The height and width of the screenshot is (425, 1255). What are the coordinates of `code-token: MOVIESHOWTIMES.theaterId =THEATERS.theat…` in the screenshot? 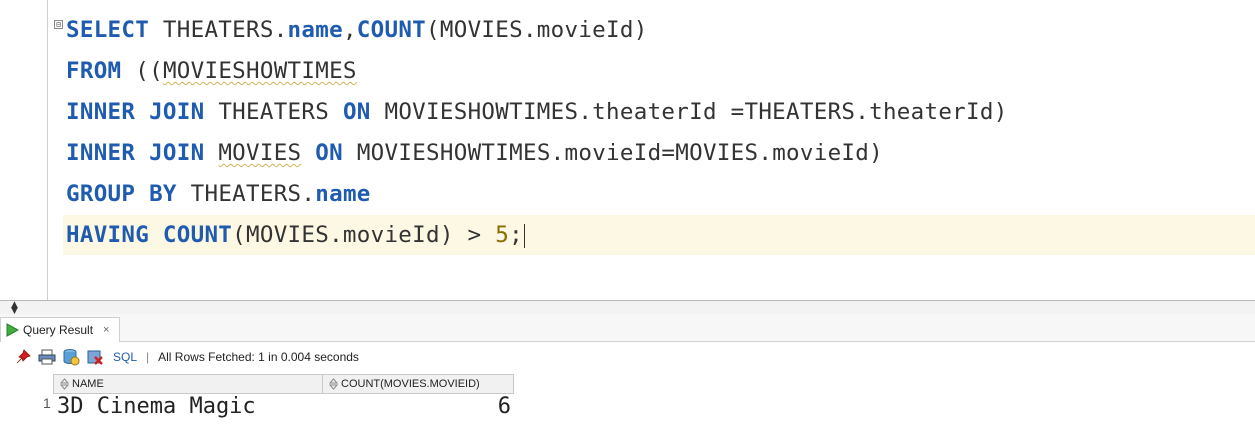 It's located at (689, 112).